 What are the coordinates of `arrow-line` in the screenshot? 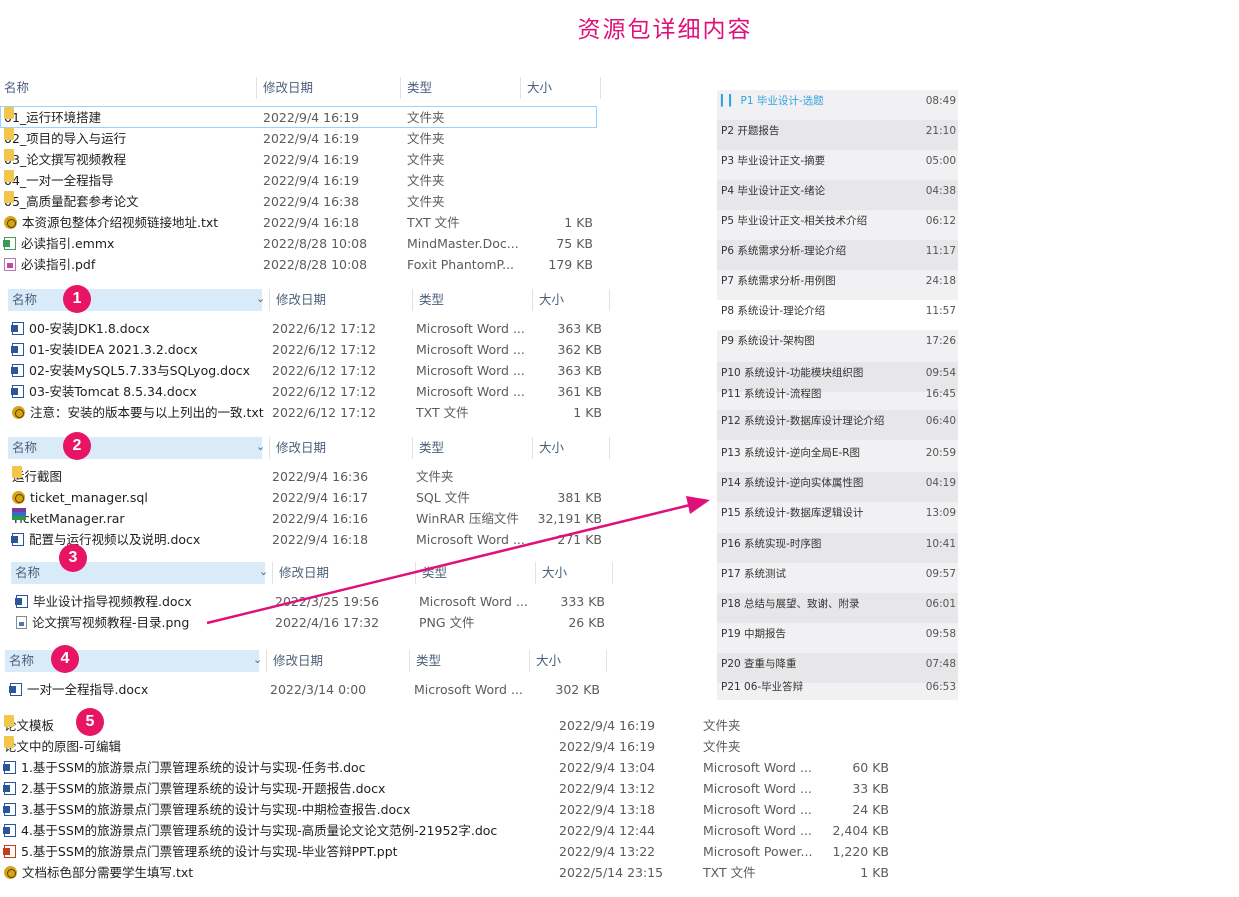 It's located at (448, 564).